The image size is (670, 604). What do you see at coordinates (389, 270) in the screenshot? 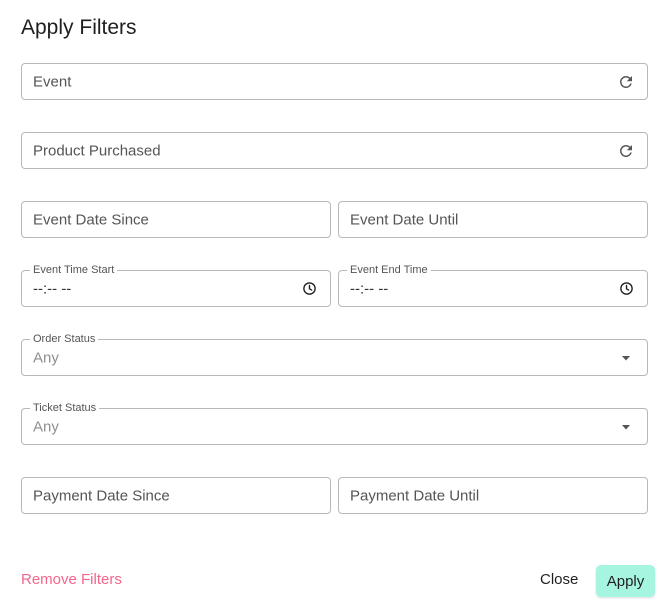
I see `event-end-time-label: Event End Time` at bounding box center [389, 270].